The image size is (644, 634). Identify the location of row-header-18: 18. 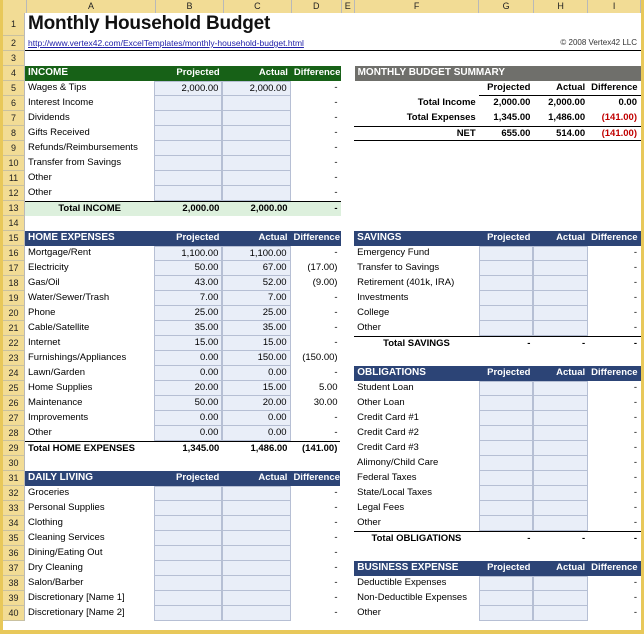
(14, 283).